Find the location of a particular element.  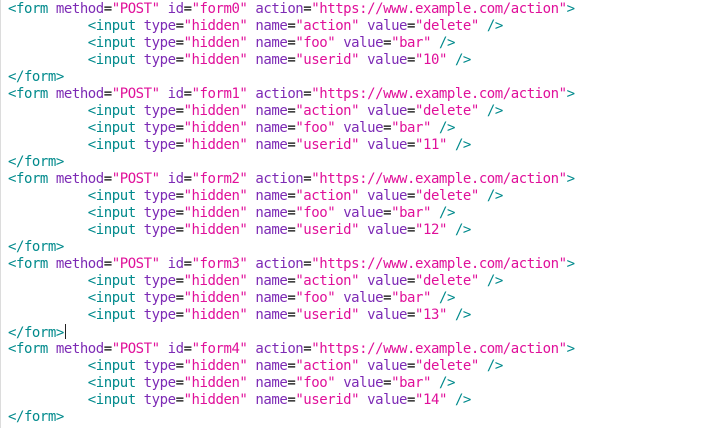

attribute-value: "foo" is located at coordinates (315, 43).